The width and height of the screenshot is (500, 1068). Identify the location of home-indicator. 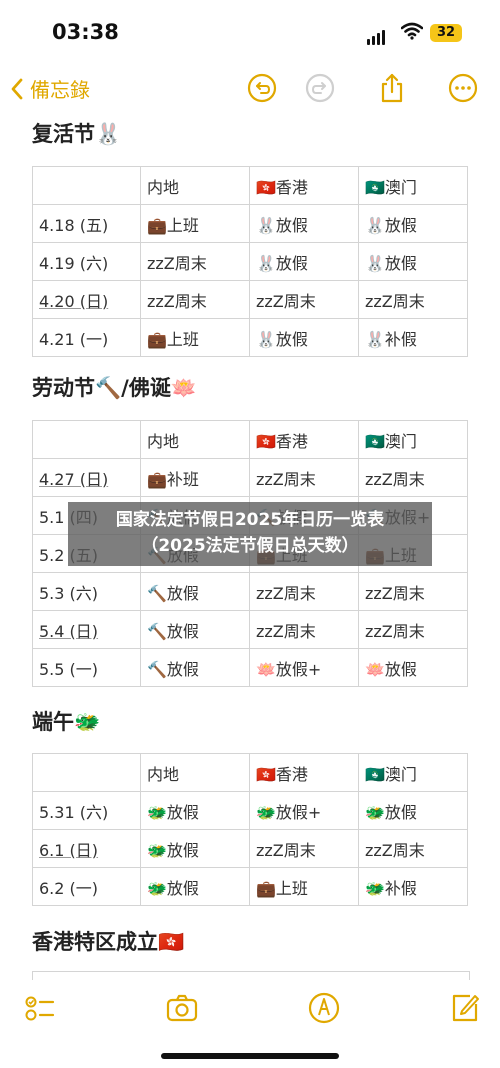
(250, 1056).